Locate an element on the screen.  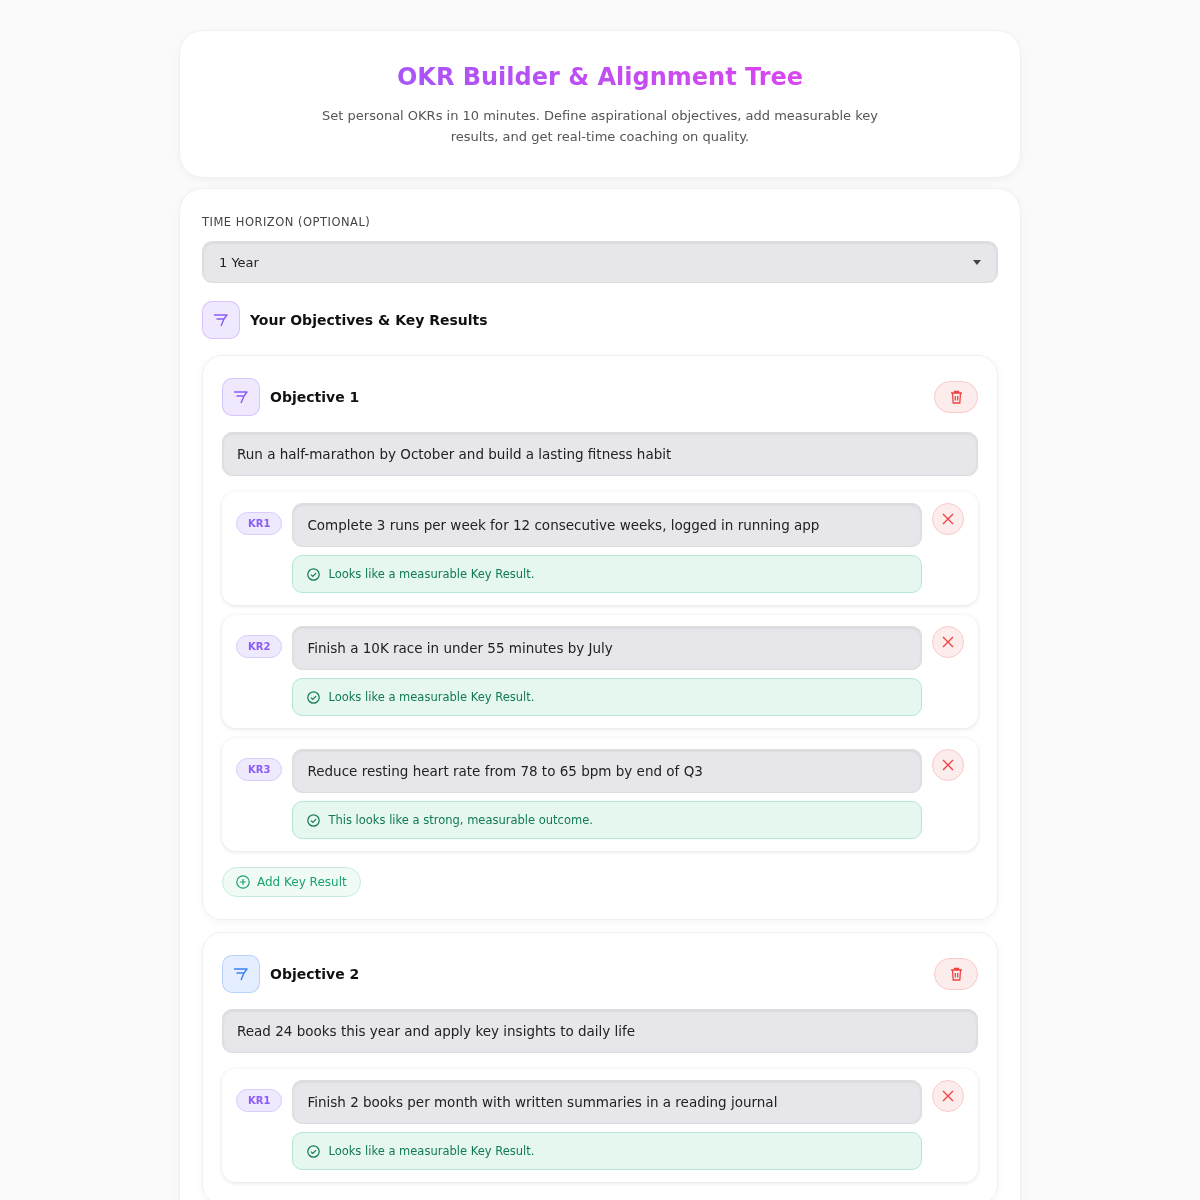
plus-circle-icon is located at coordinates (243, 882).